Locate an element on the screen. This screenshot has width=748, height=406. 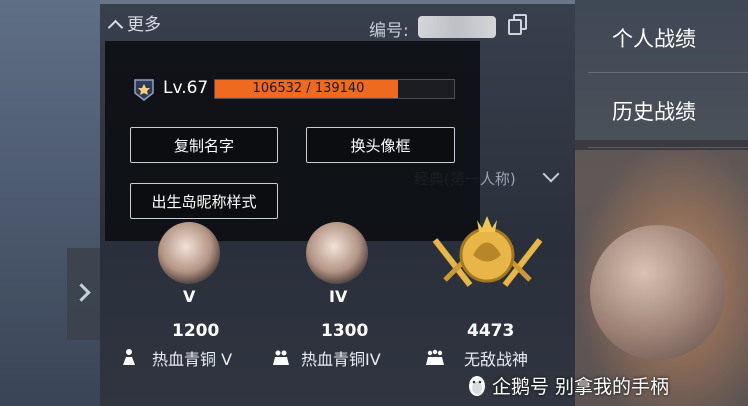
xp-progress-bar: 106532 / 139140 is located at coordinates (334, 89).